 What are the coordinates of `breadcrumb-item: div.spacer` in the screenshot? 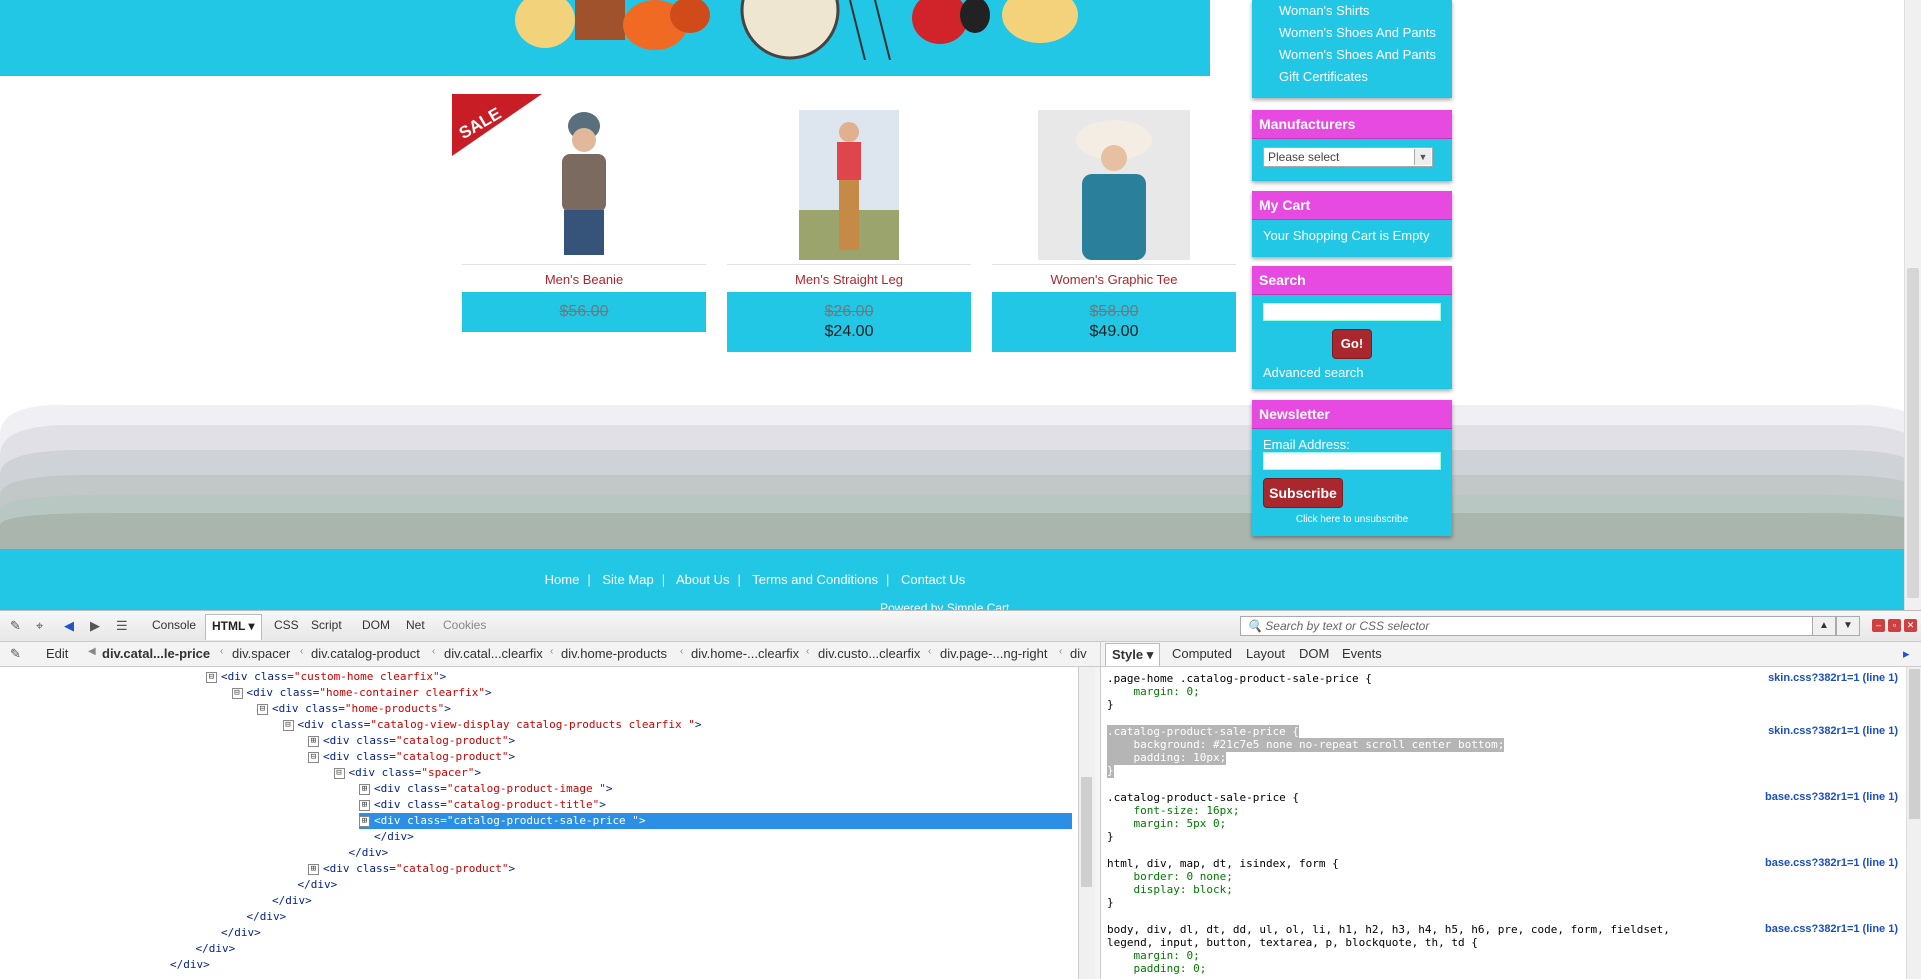 It's located at (261, 653).